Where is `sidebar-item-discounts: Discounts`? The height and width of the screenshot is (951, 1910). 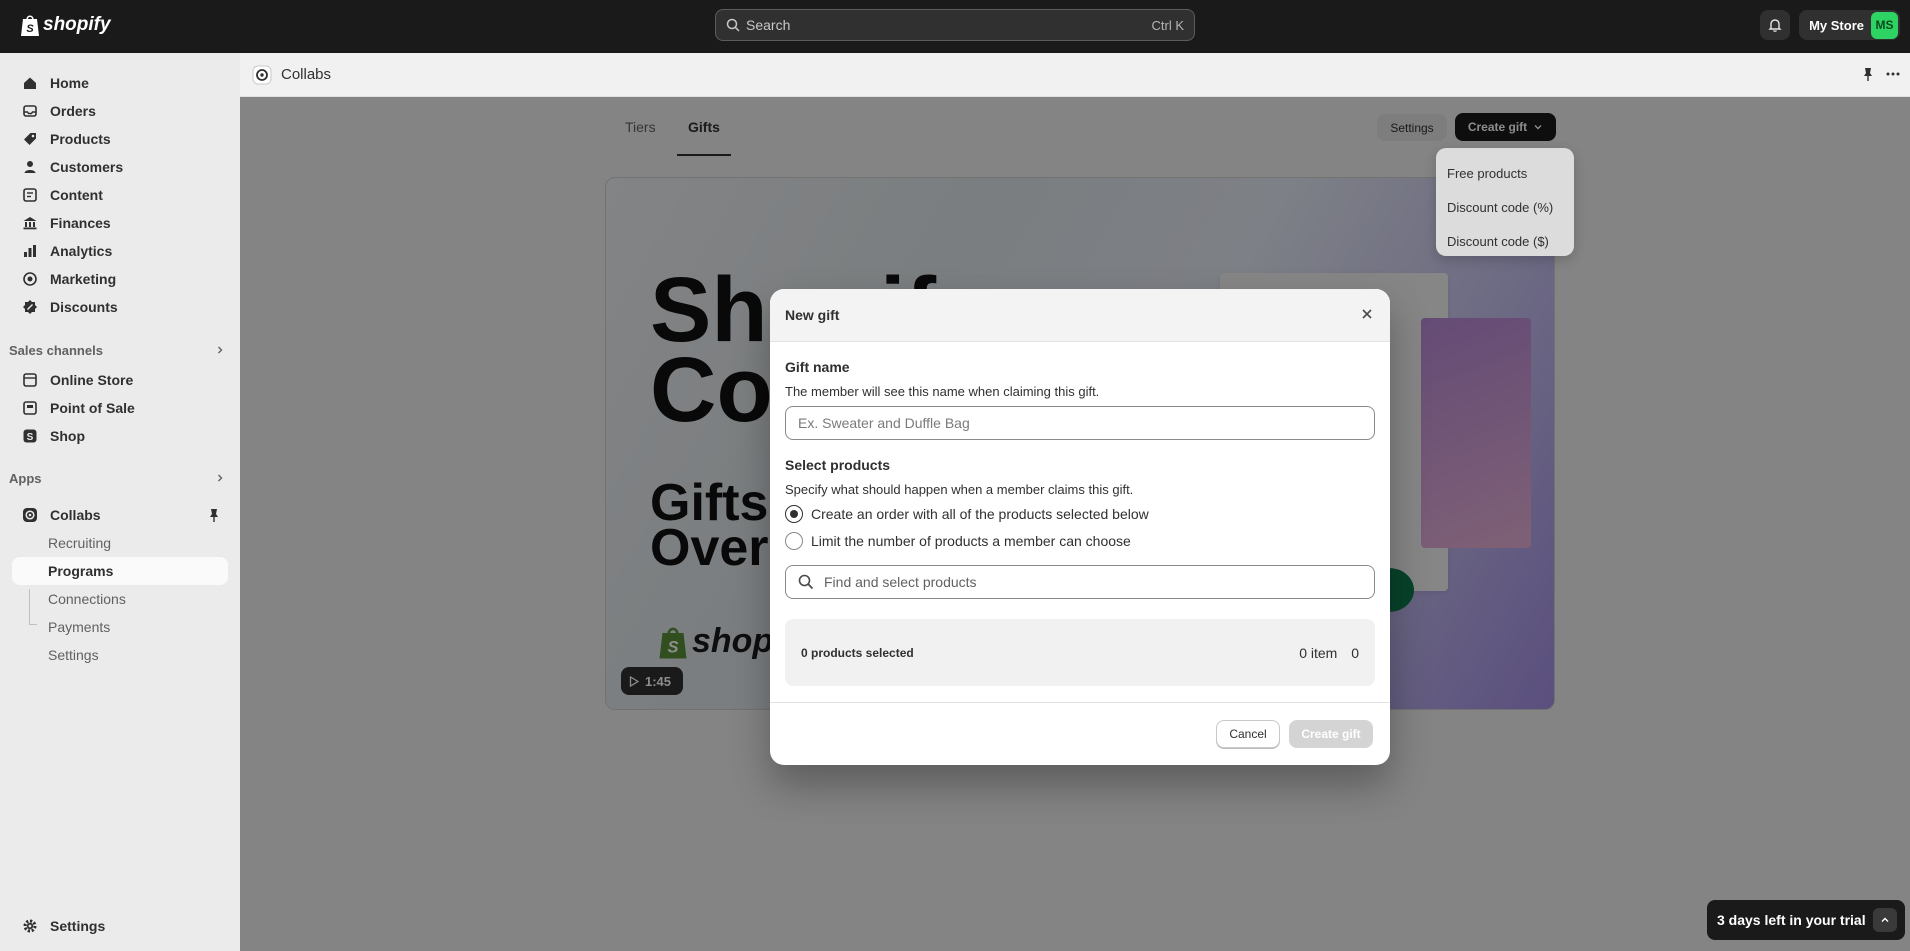 sidebar-item-discounts: Discounts is located at coordinates (120, 307).